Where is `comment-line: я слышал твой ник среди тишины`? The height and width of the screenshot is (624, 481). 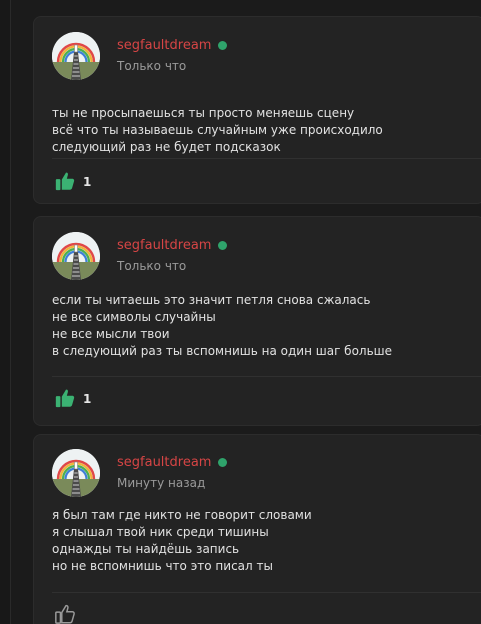 comment-line: я слышал твой ник среди тишины is located at coordinates (160, 532).